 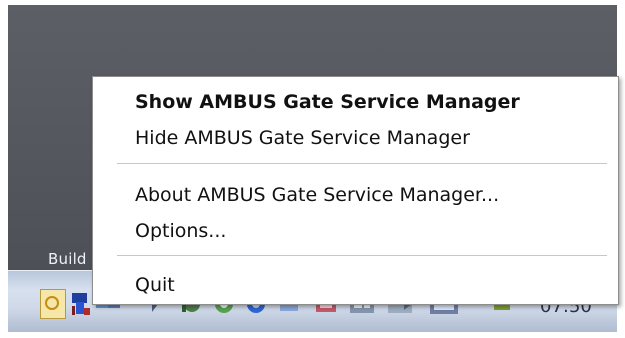 What do you see at coordinates (155, 285) in the screenshot?
I see `quit-menu-item: Quit` at bounding box center [155, 285].